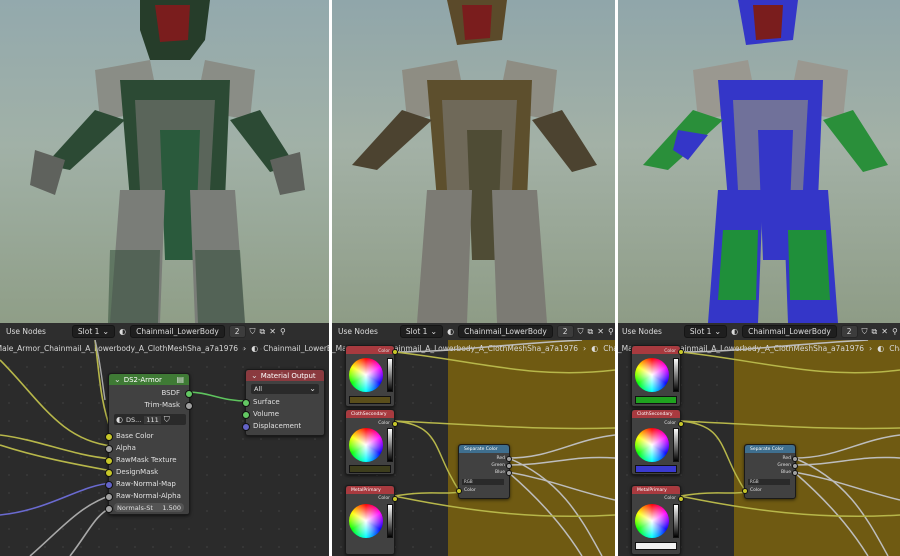 The width and height of the screenshot is (900, 556). Describe the element at coordinates (109, 437) in the screenshot. I see `base-color-input-socket` at that location.